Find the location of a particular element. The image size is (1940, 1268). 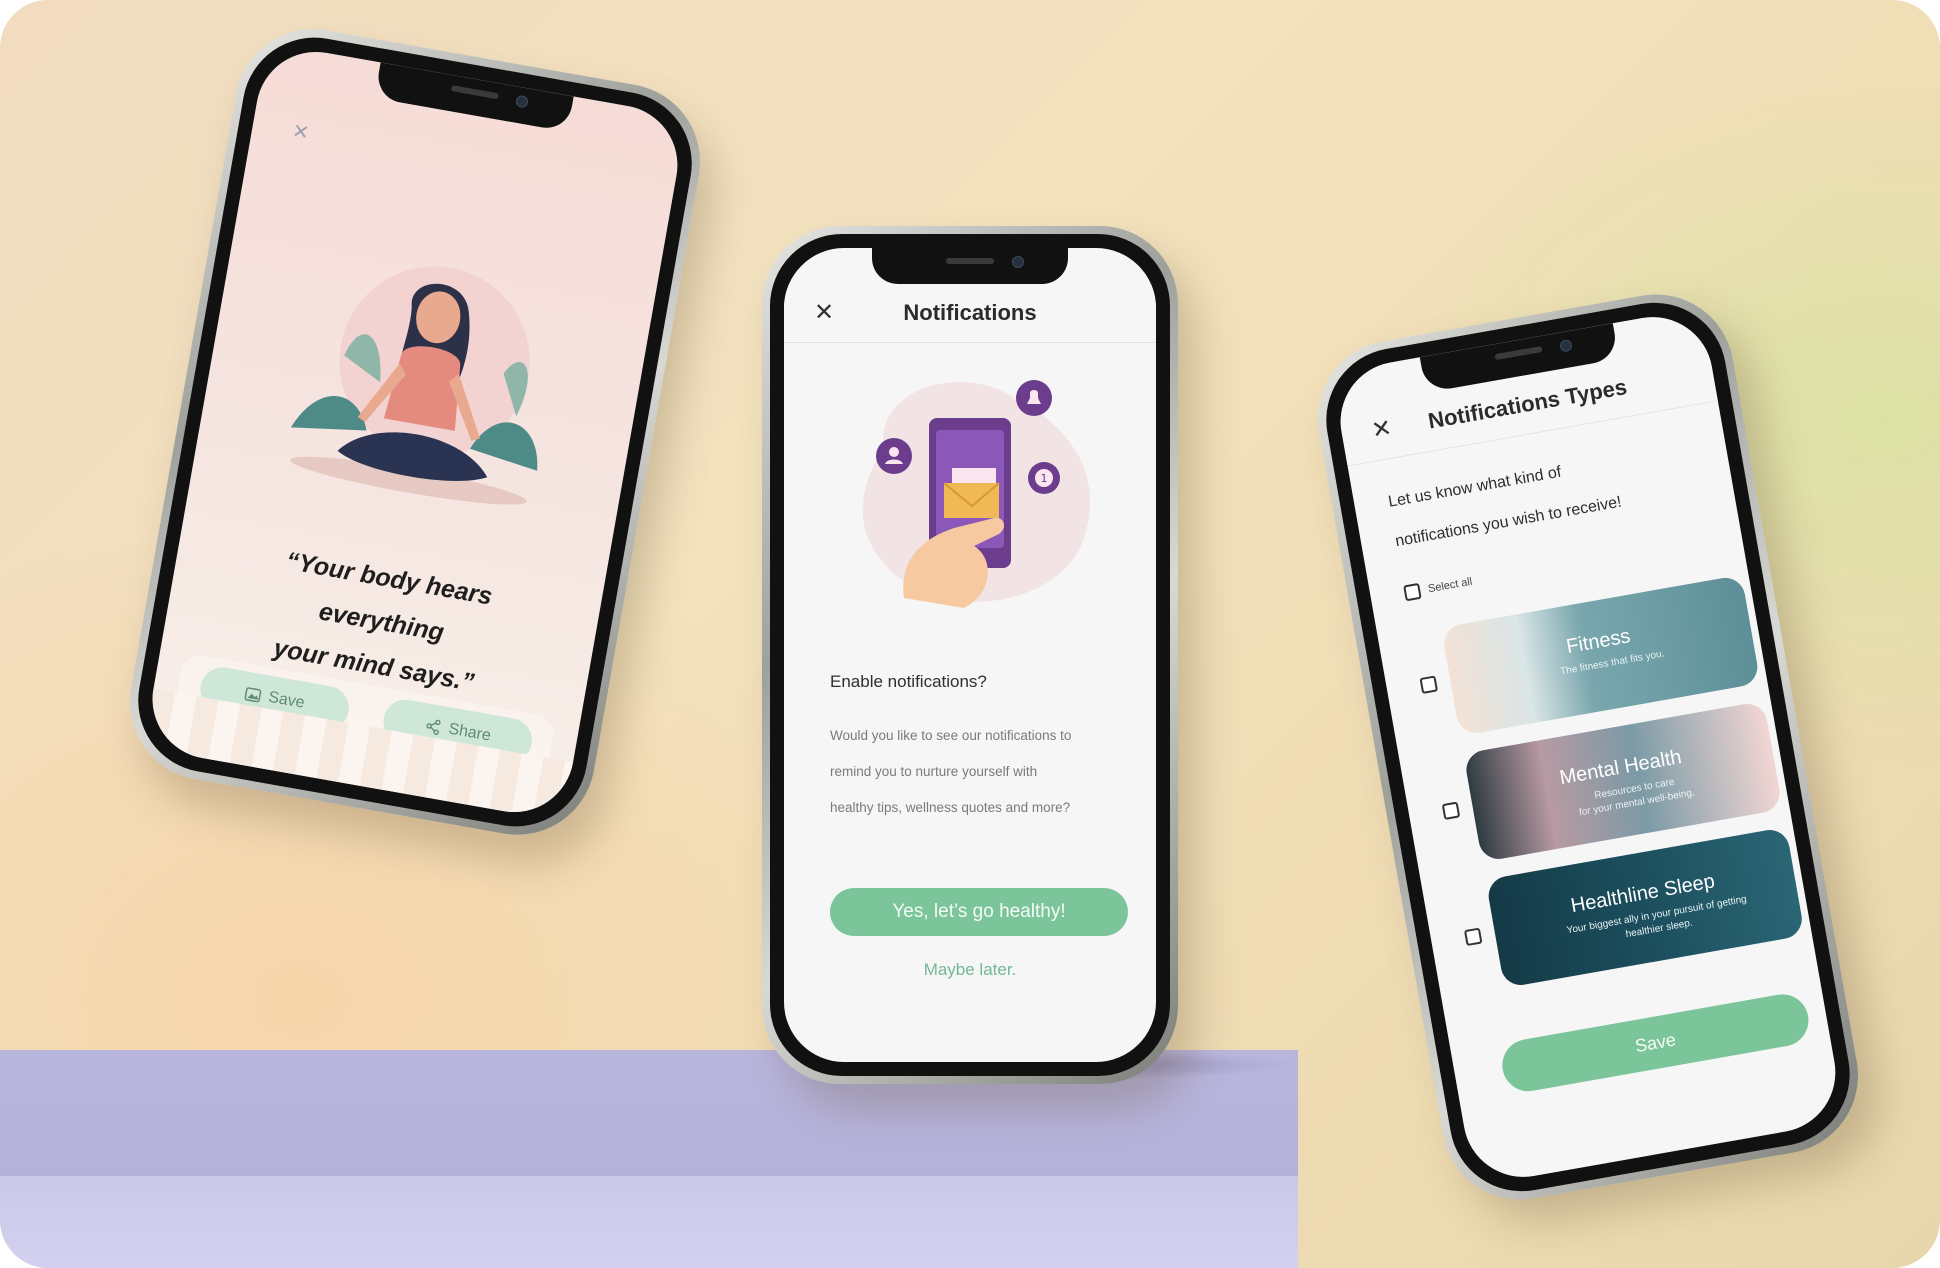

healthline-sleep-checkbox is located at coordinates (1473, 937).